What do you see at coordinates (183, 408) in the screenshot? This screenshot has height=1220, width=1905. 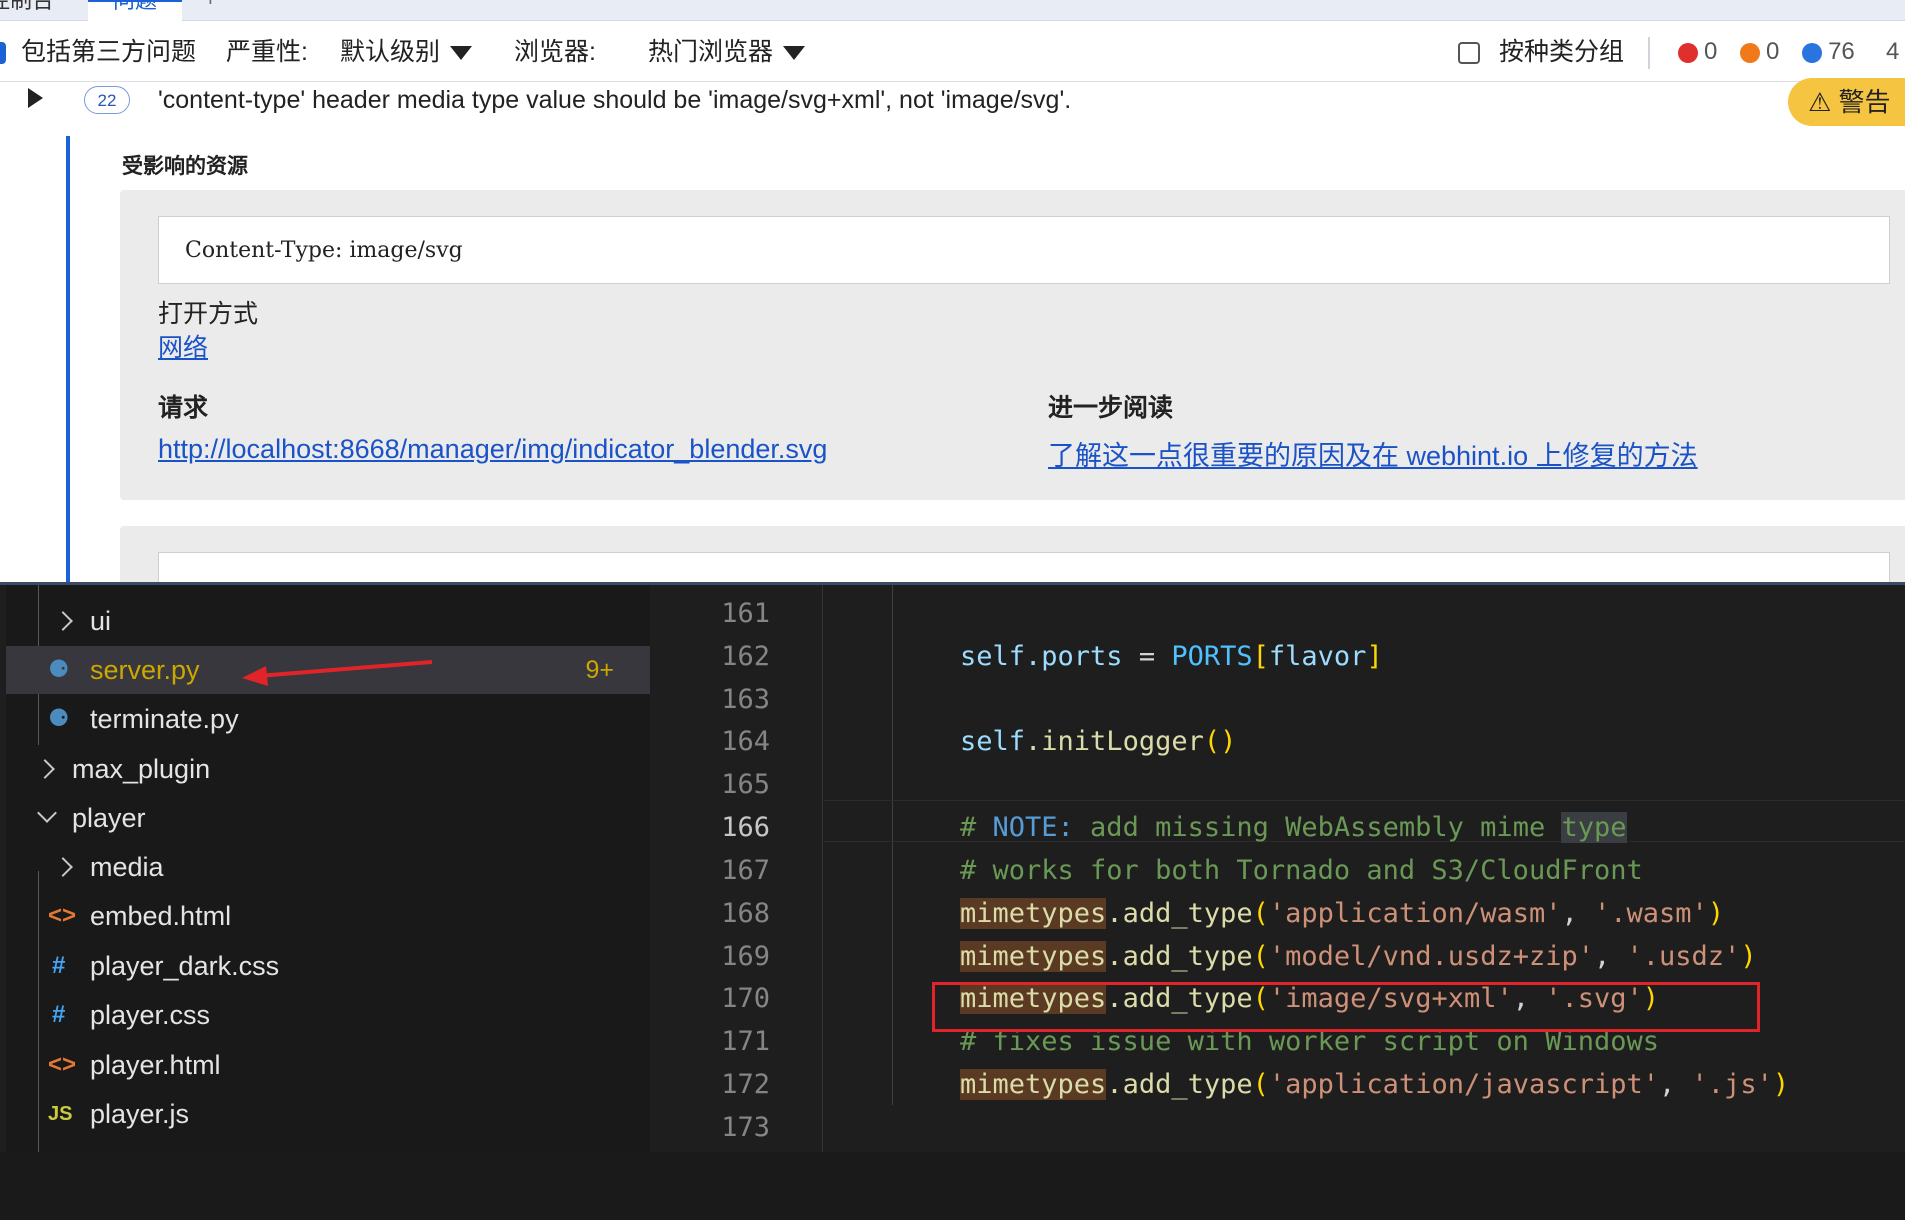 I see `request-label: 请求` at bounding box center [183, 408].